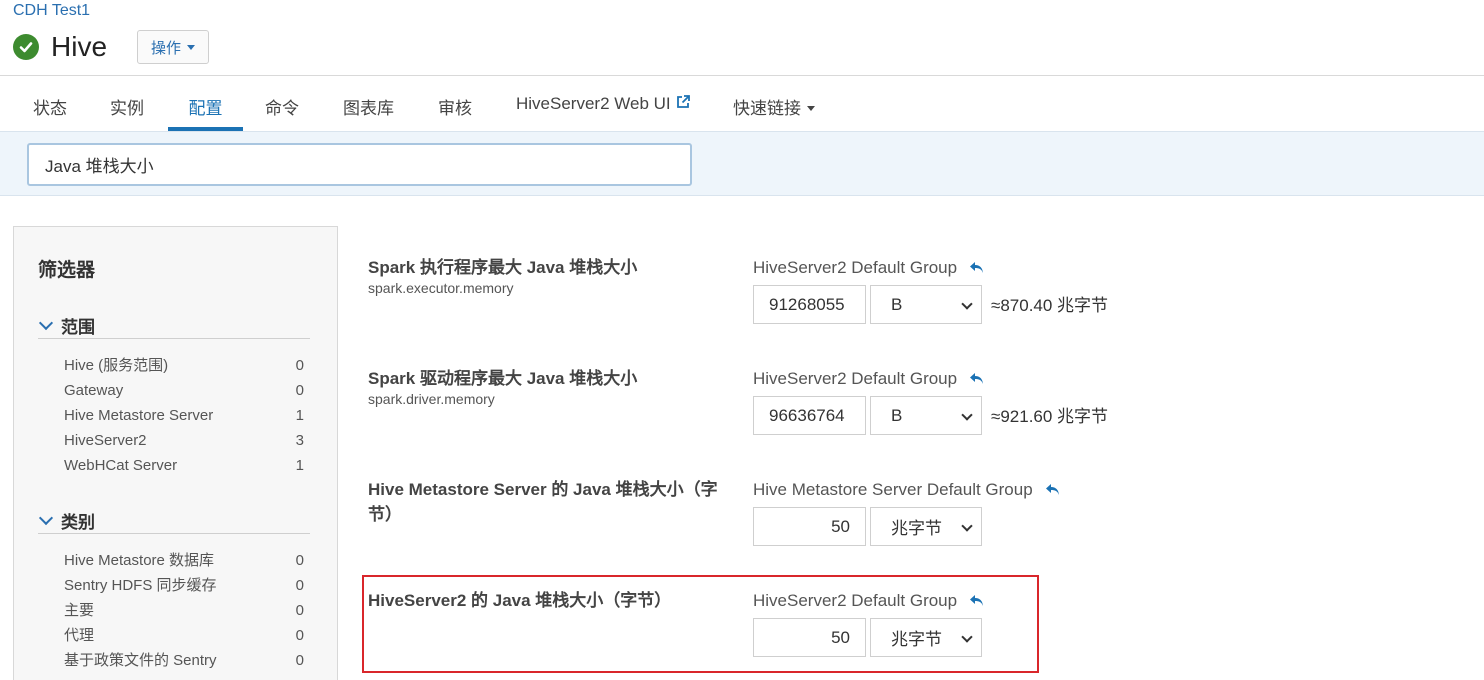 This screenshot has height=680, width=1484. Describe the element at coordinates (893, 489) in the screenshot. I see `property-group-label: Hive Metastore Server Default Group` at that location.